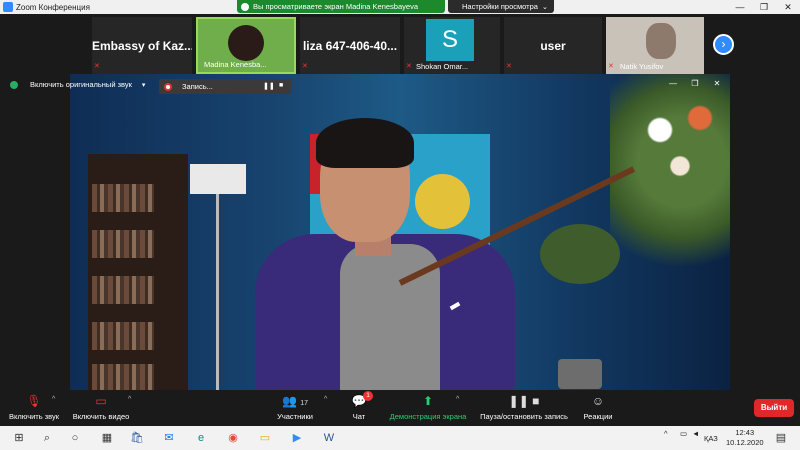 This screenshot has width=800, height=450. Describe the element at coordinates (34, 416) in the screenshot. I see `unmute-label: Включить звук` at that location.